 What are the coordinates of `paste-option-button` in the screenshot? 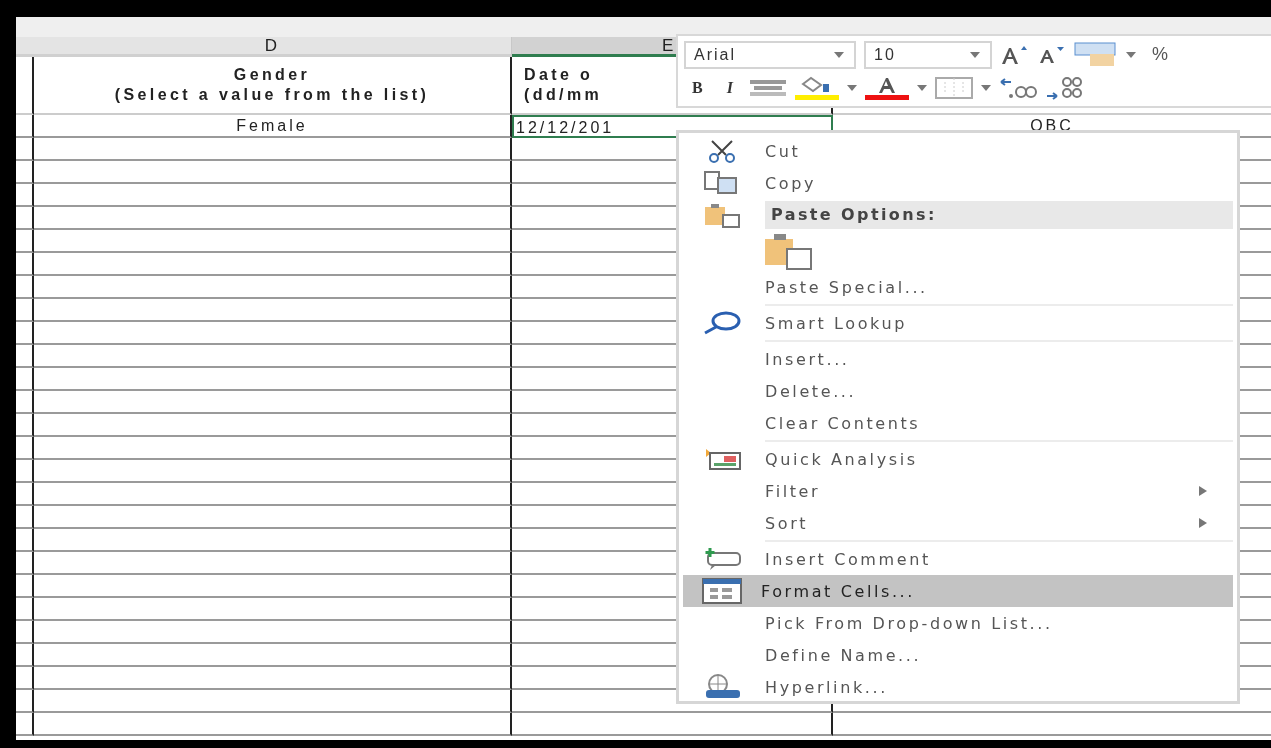 It's located at (788, 251).